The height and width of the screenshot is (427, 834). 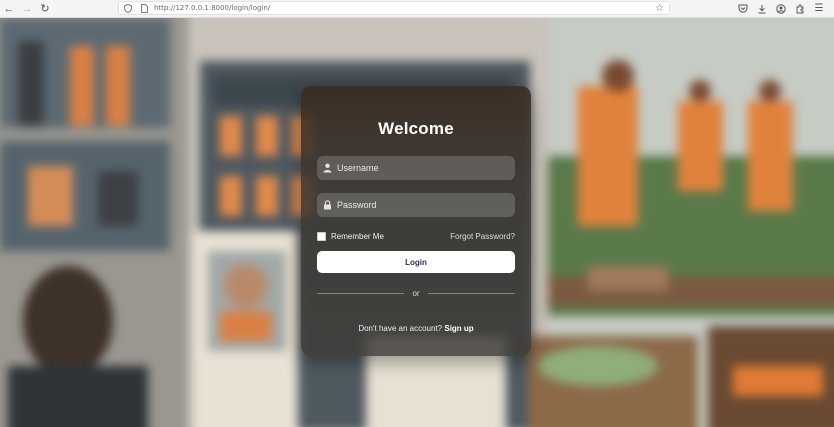 I want to click on login-button: Login, so click(x=416, y=262).